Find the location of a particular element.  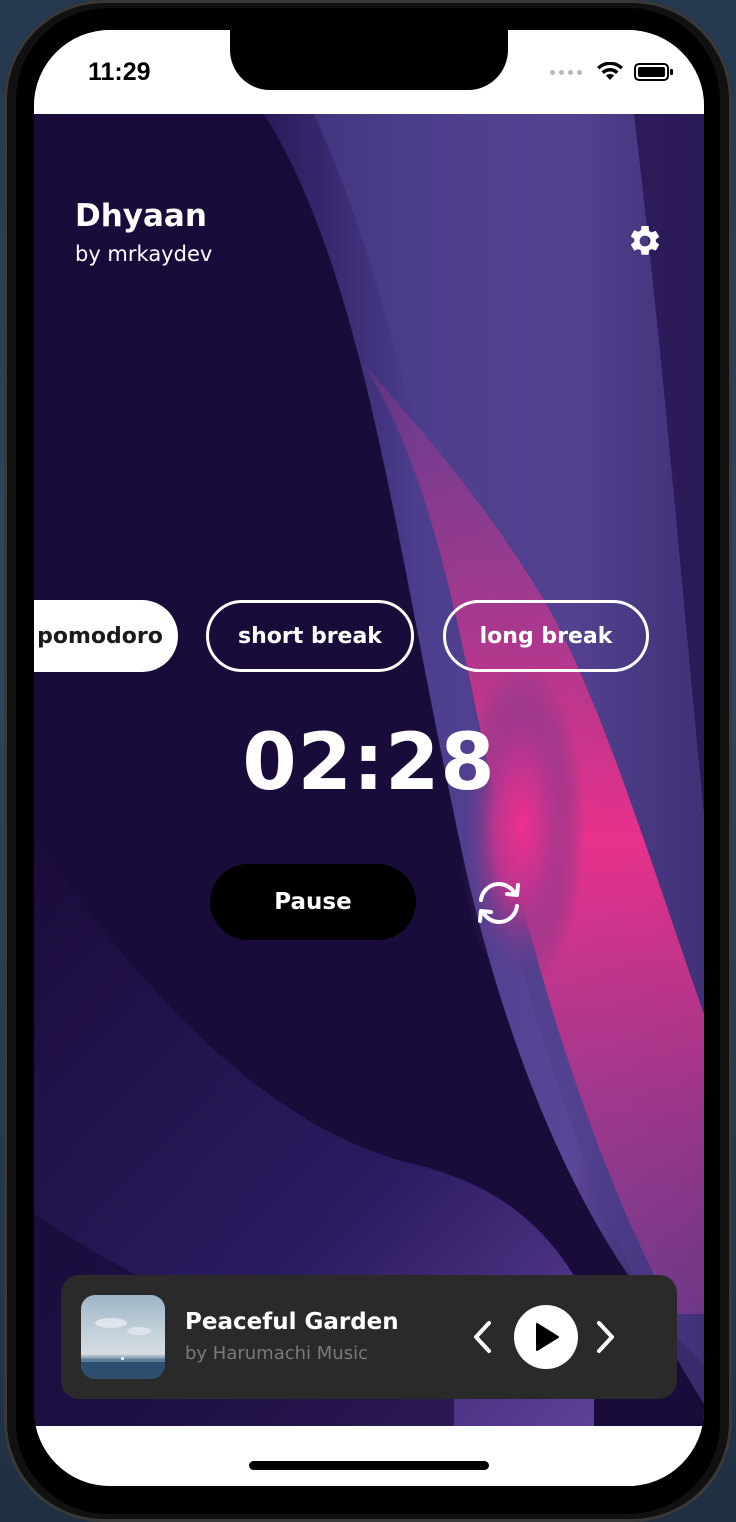

status-bar: 11:29 is located at coordinates (369, 72).